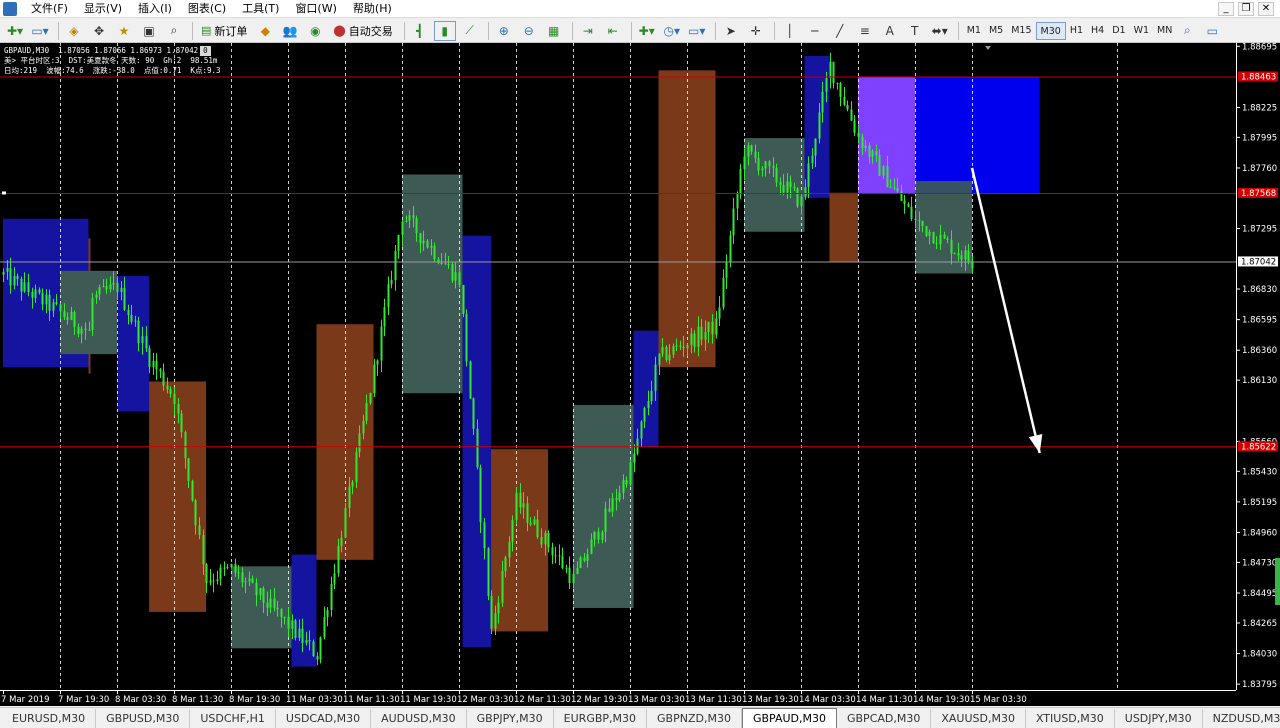 The width and height of the screenshot is (1280, 728). I want to click on candlestick-icon: ▮, so click(444, 30).